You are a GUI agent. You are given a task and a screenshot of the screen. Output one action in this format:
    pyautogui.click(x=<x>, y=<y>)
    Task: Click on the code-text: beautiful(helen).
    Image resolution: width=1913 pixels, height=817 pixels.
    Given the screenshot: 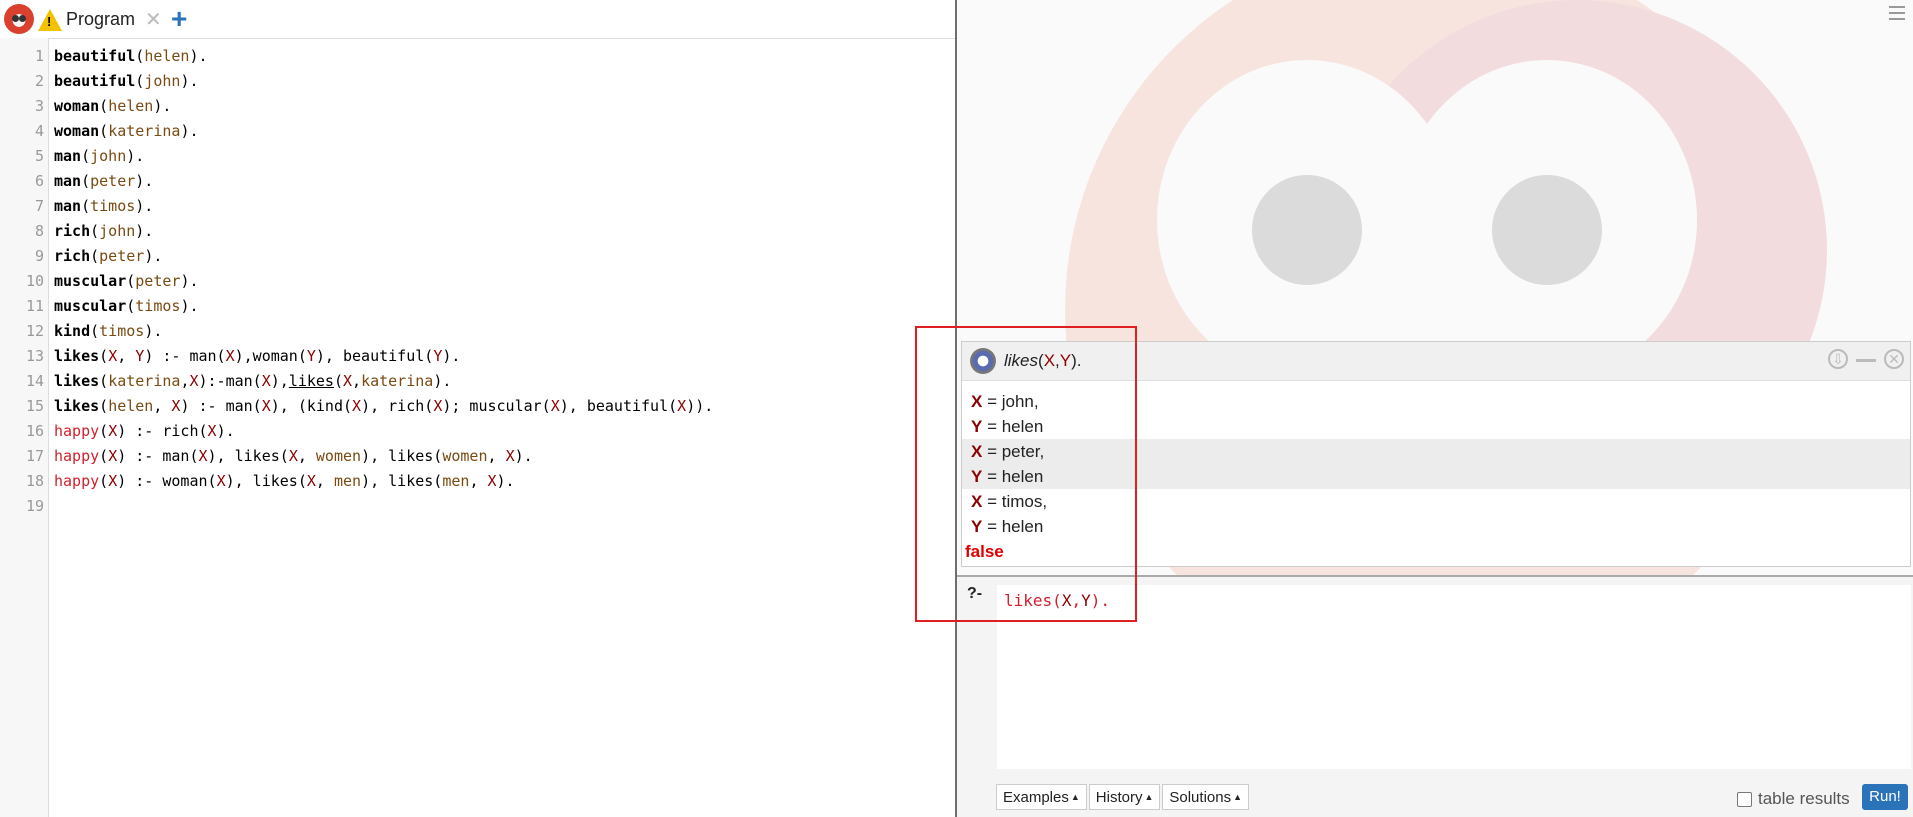 What is the action you would take?
    pyautogui.click(x=131, y=56)
    